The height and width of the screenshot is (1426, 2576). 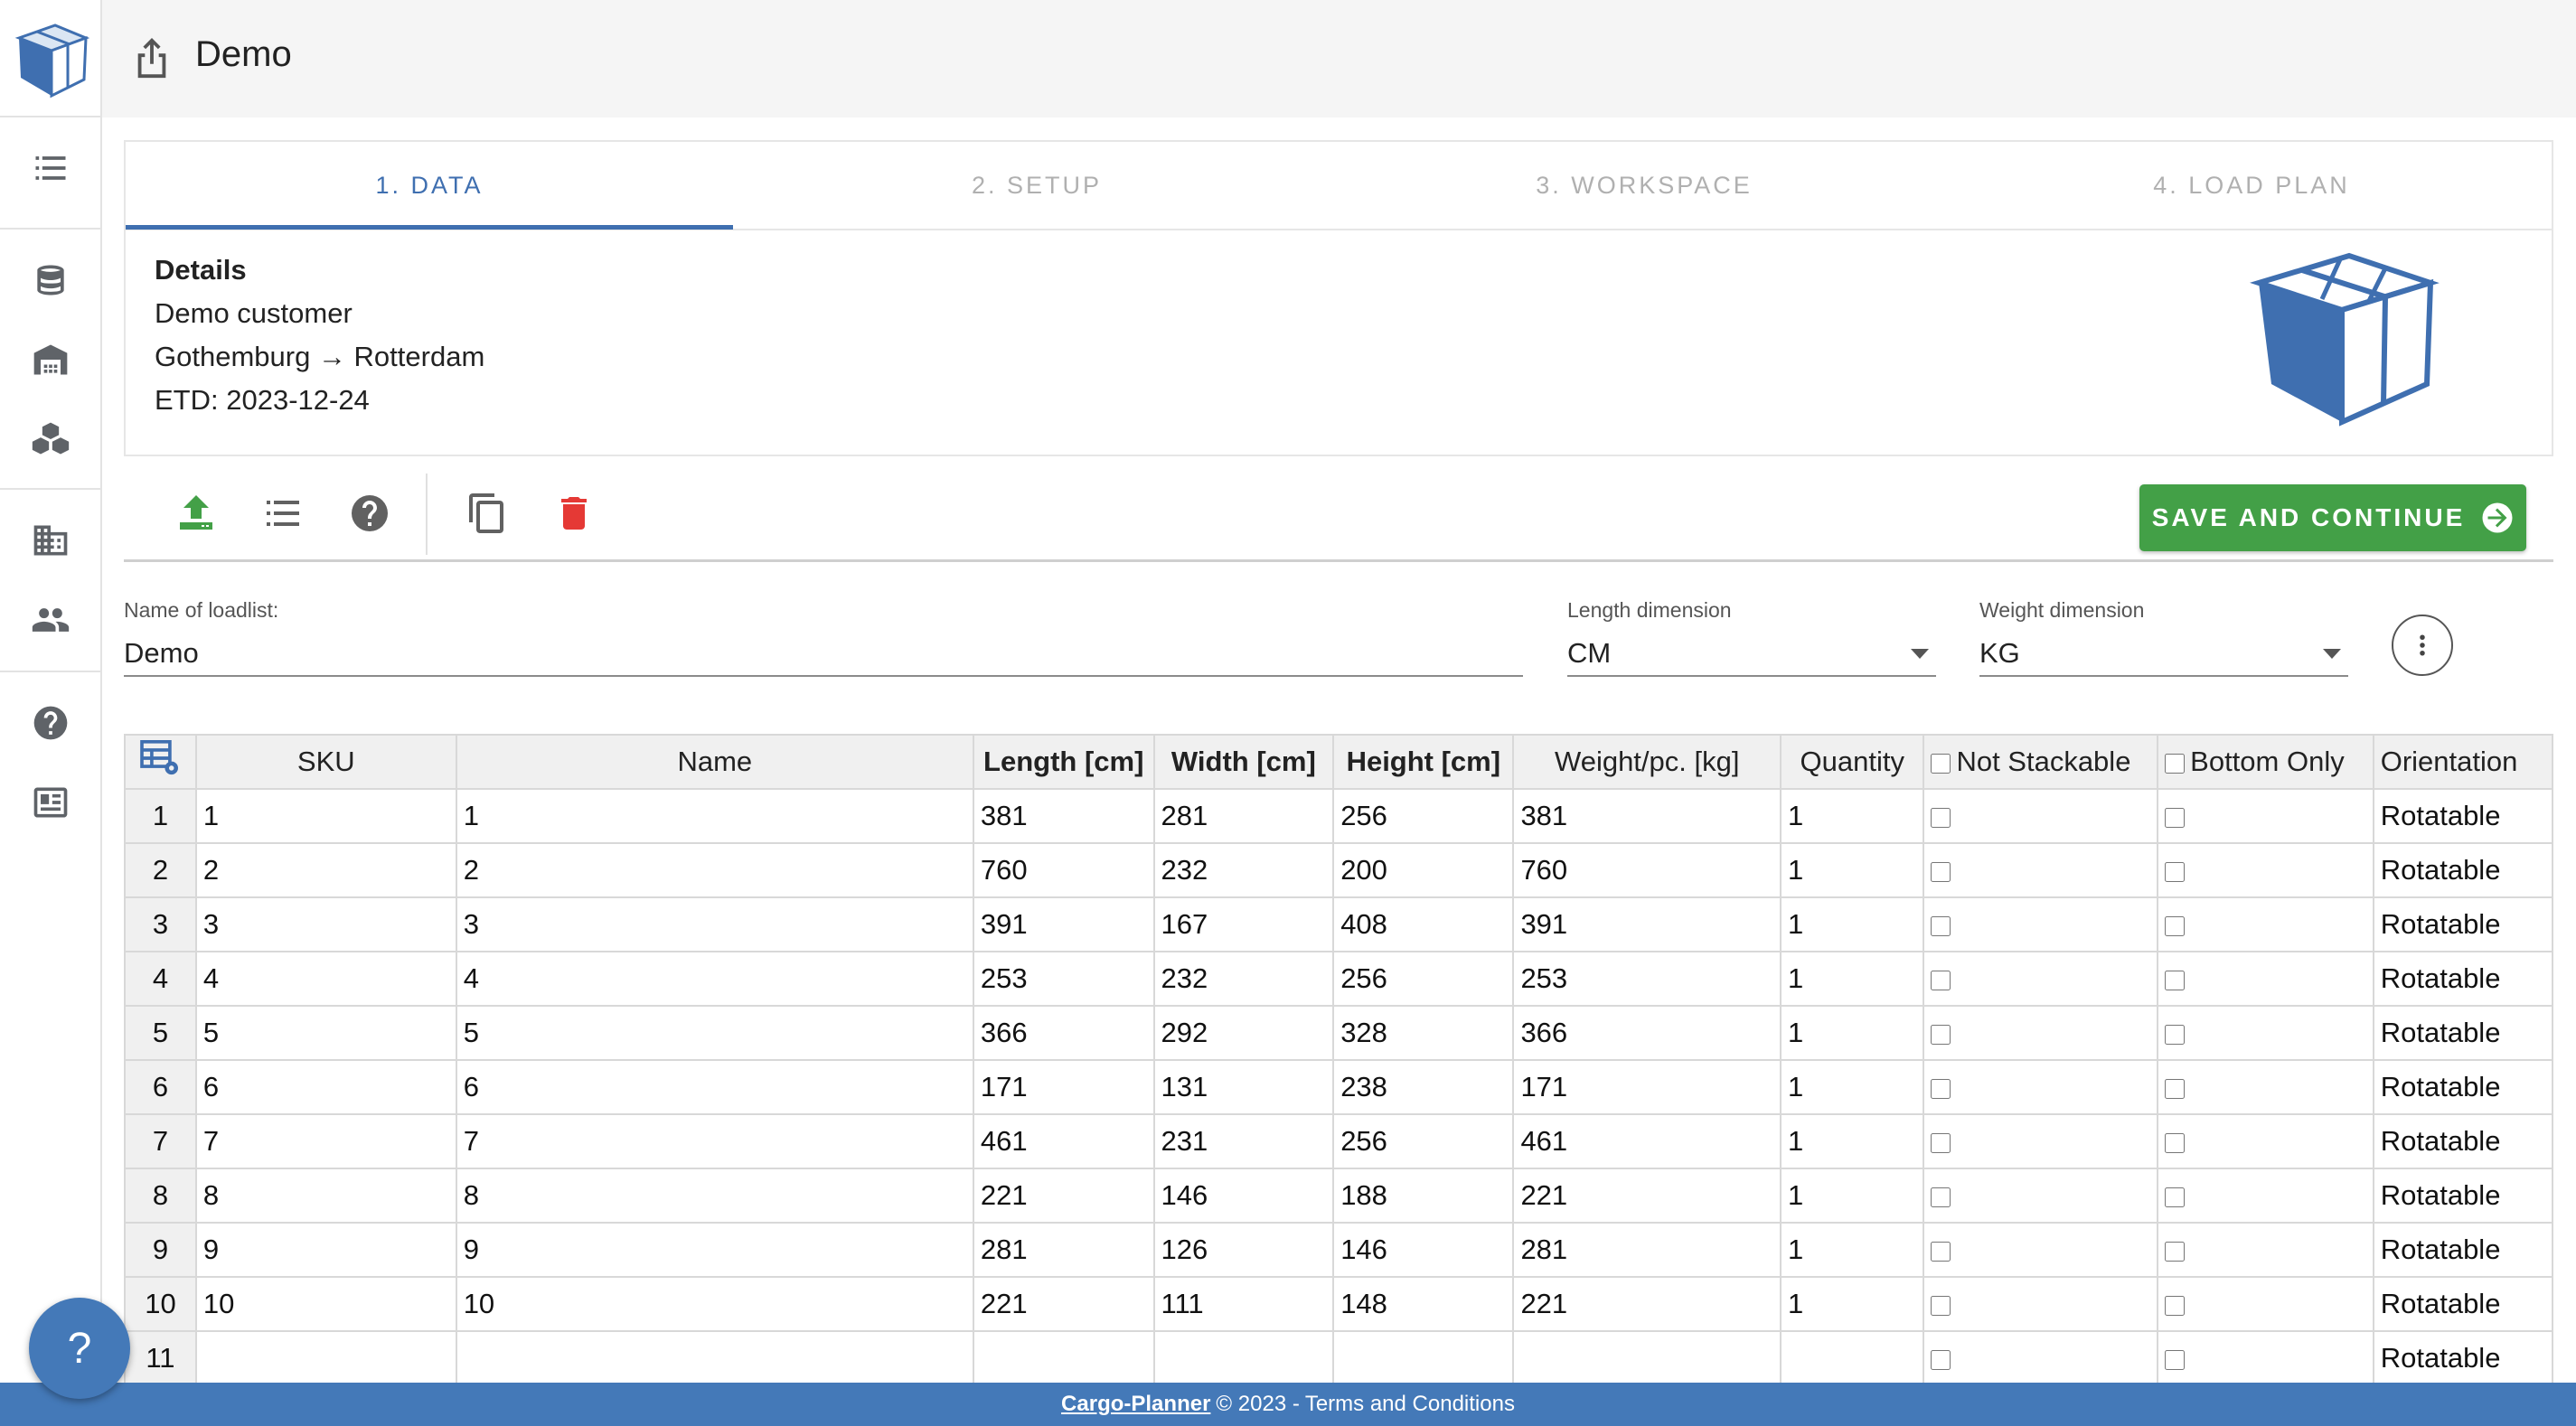 I want to click on name-cell: 4, so click(x=714, y=979).